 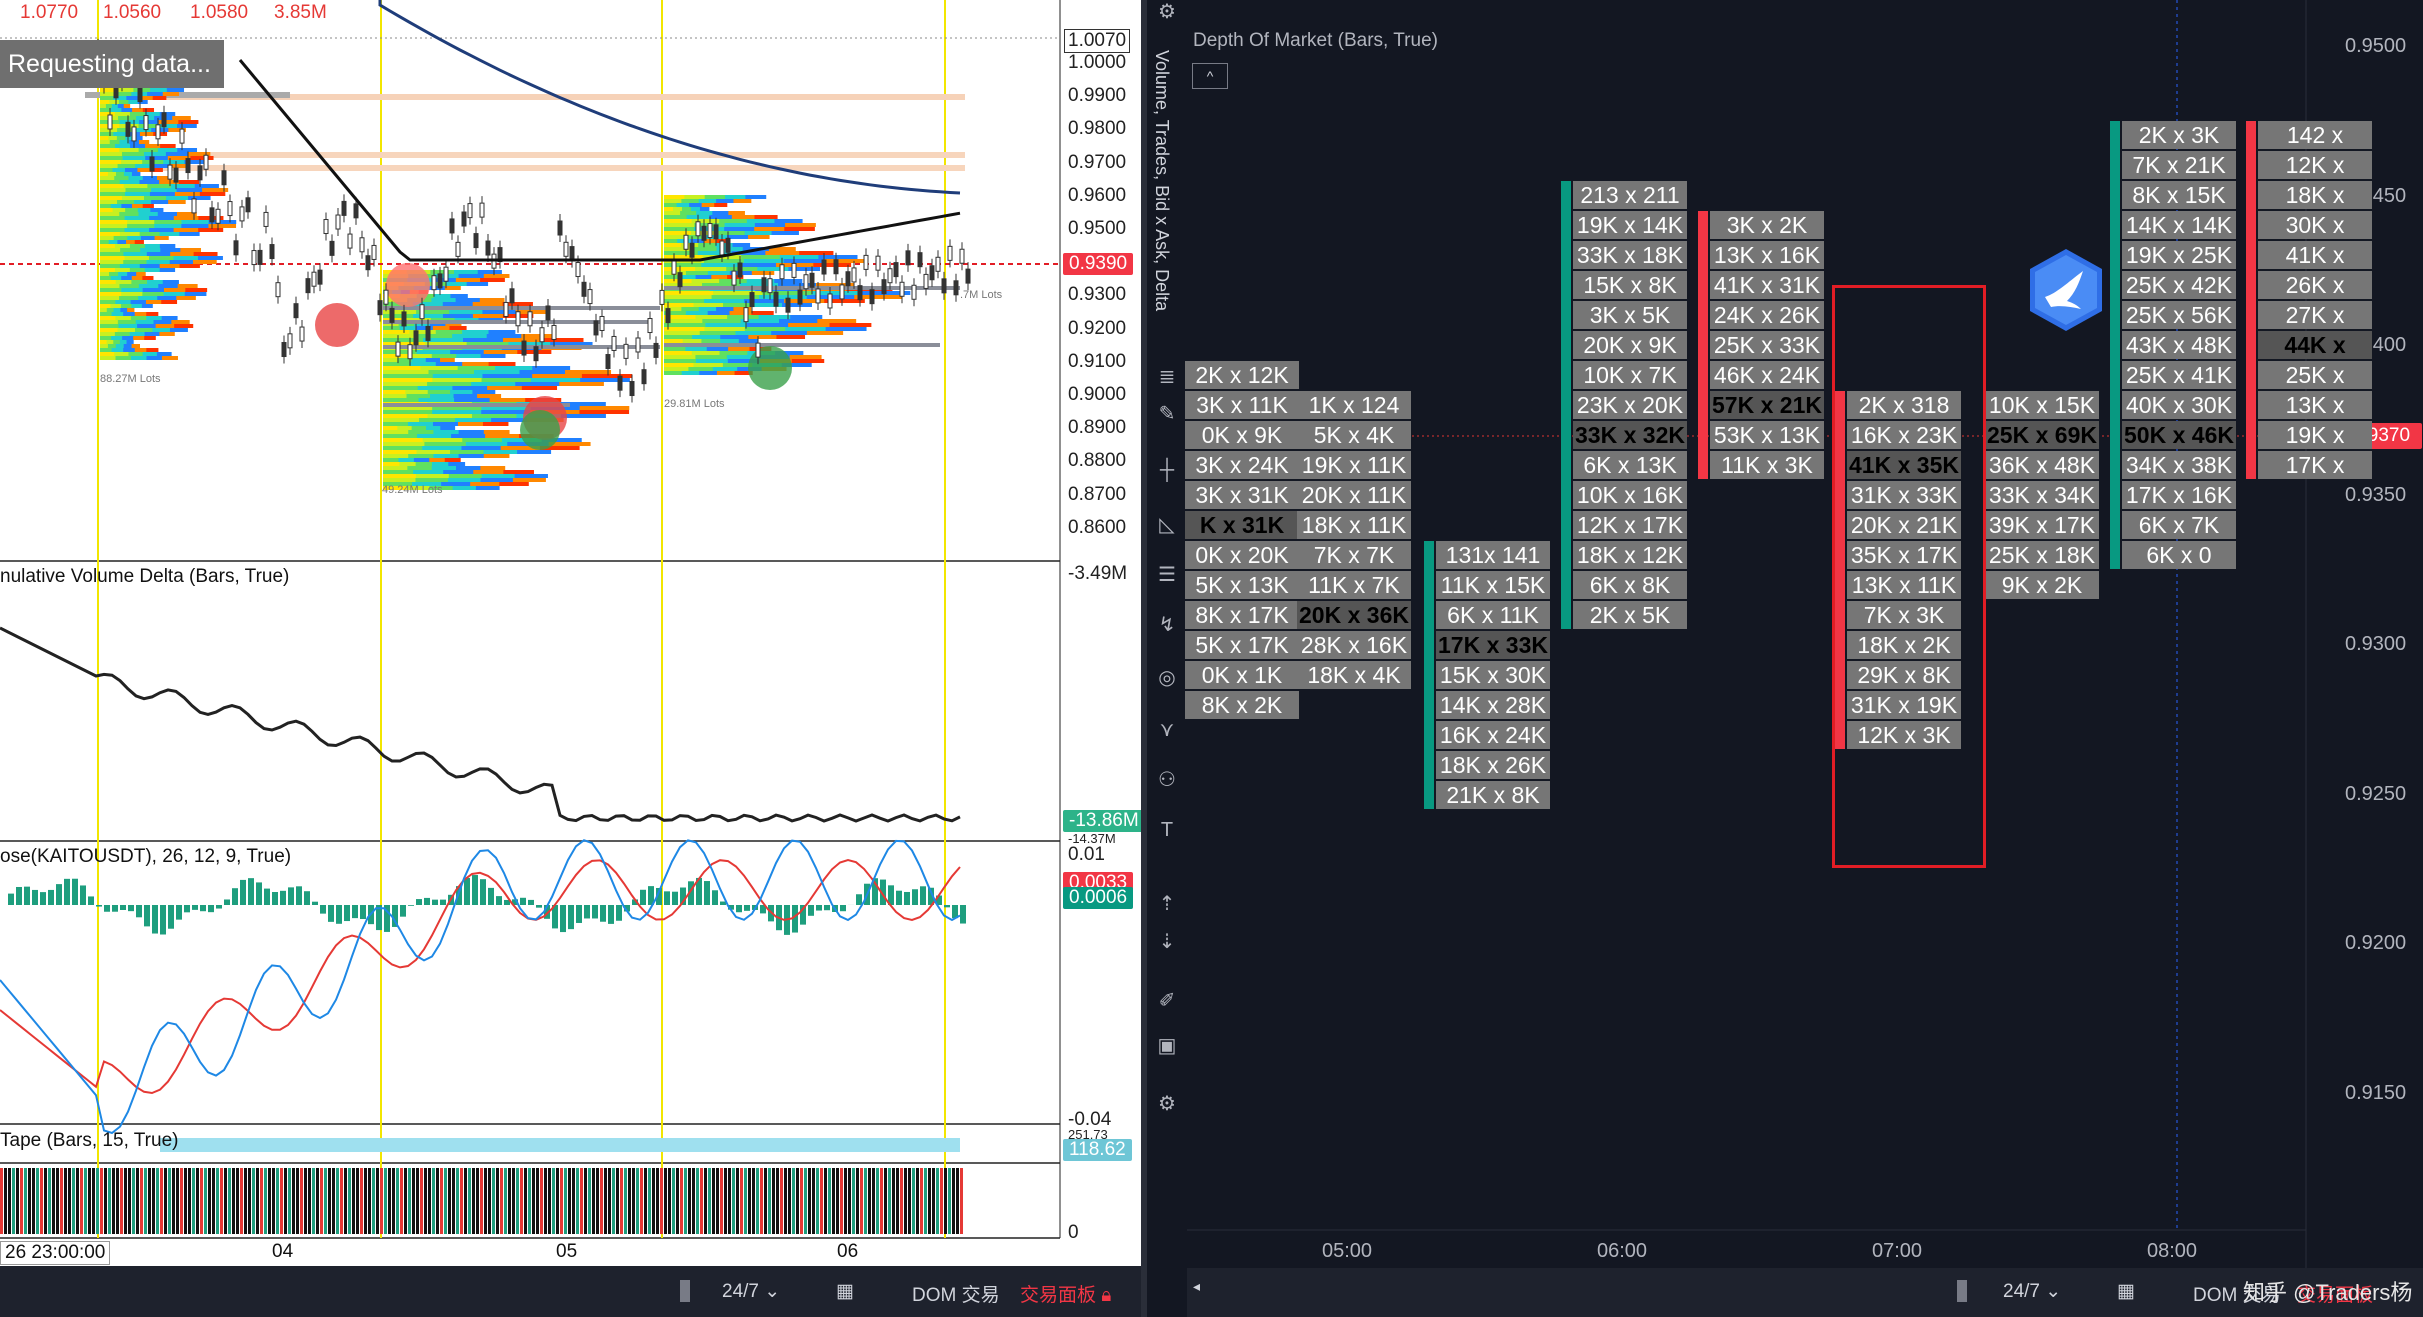 What do you see at coordinates (1167, 377) in the screenshot?
I see `menu-lines-icon: ≣` at bounding box center [1167, 377].